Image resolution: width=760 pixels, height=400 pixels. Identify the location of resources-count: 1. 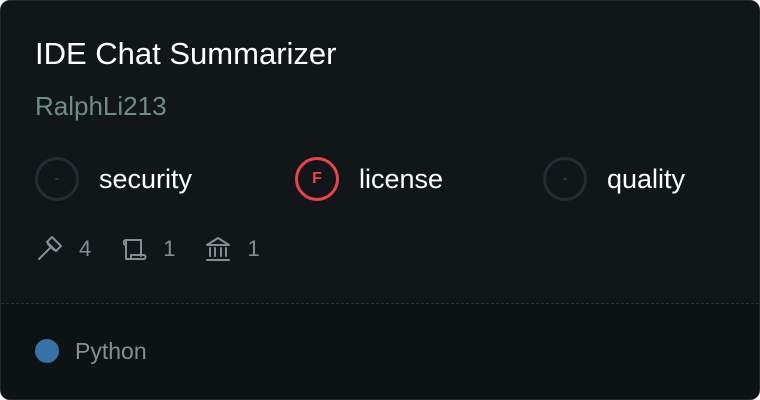
(253, 248).